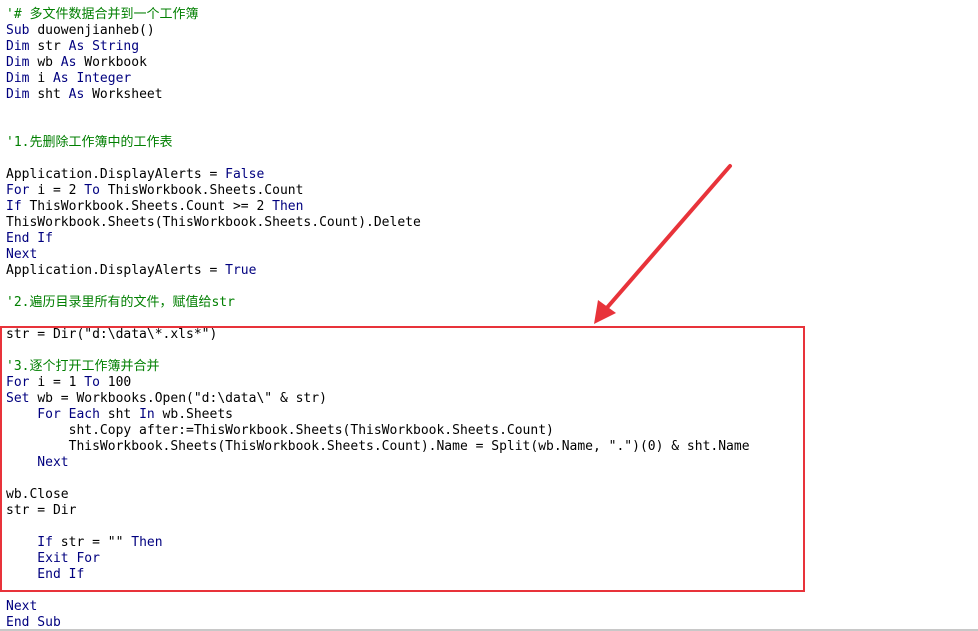 The image size is (978, 631). Describe the element at coordinates (53, 558) in the screenshot. I see `code-keyword: Exit For` at that location.